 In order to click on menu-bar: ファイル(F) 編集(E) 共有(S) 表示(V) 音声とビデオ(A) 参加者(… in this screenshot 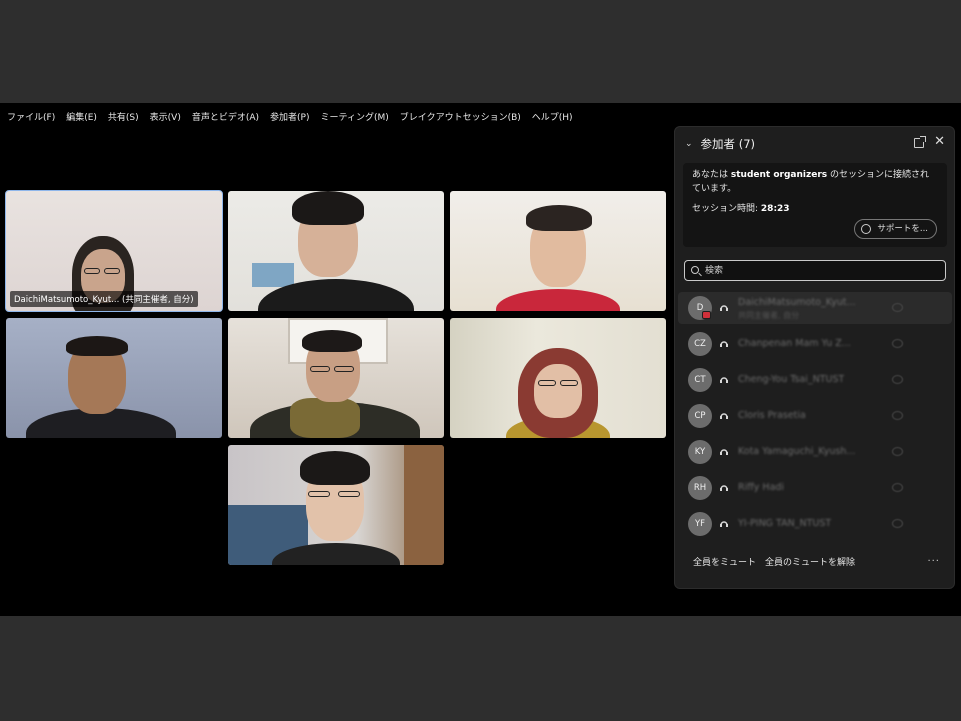, I will do `click(292, 116)`.